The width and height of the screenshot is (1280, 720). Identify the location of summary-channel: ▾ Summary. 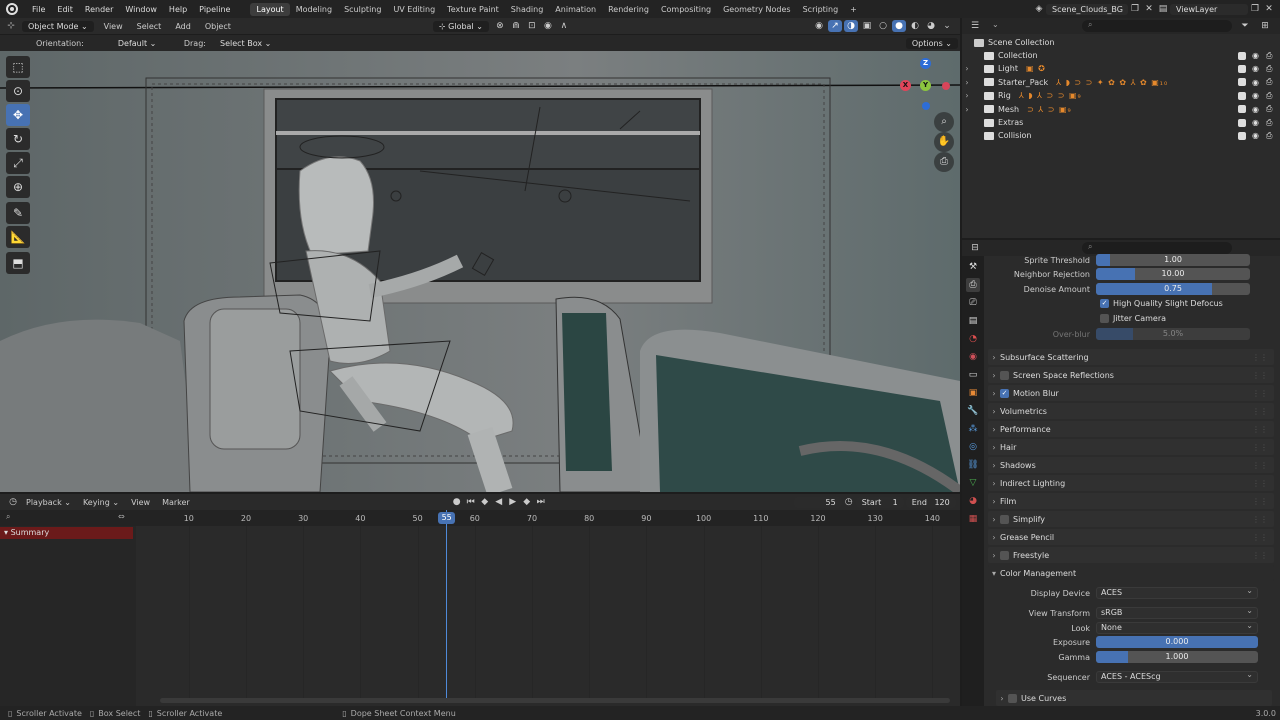
(66, 533).